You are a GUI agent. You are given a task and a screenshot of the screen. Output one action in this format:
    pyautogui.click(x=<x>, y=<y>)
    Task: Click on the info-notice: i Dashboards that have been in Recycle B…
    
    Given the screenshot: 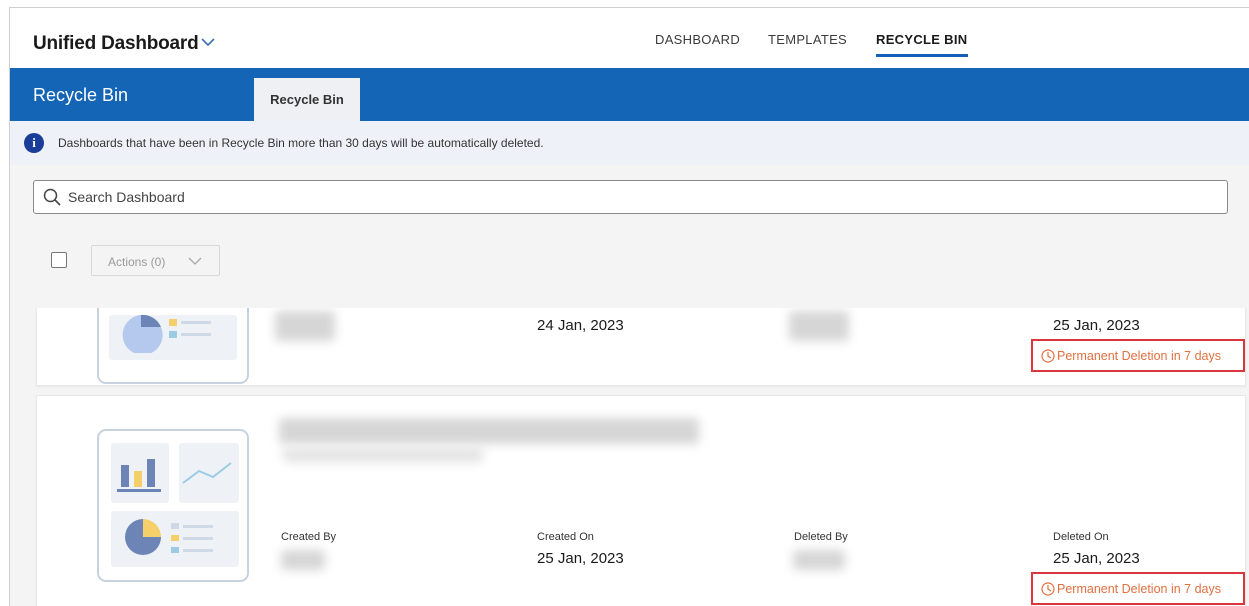 What is the action you would take?
    pyautogui.click(x=629, y=143)
    